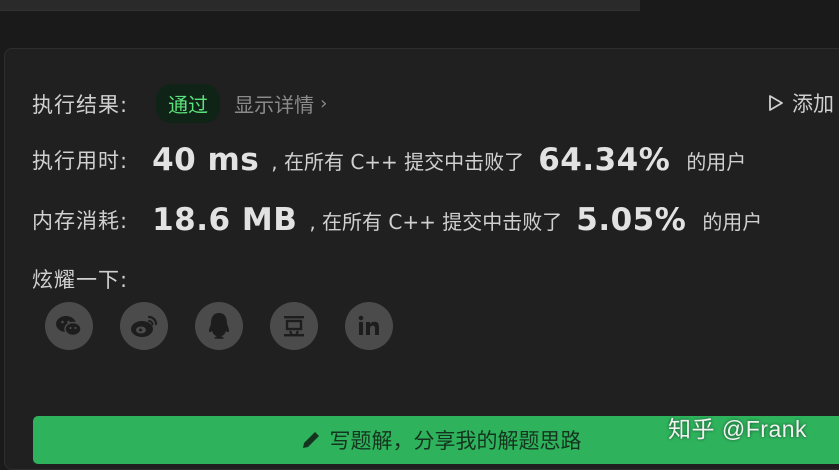  I want to click on runtime-mid-text: , 在所有 C++ 提交中击败了, so click(398, 161).